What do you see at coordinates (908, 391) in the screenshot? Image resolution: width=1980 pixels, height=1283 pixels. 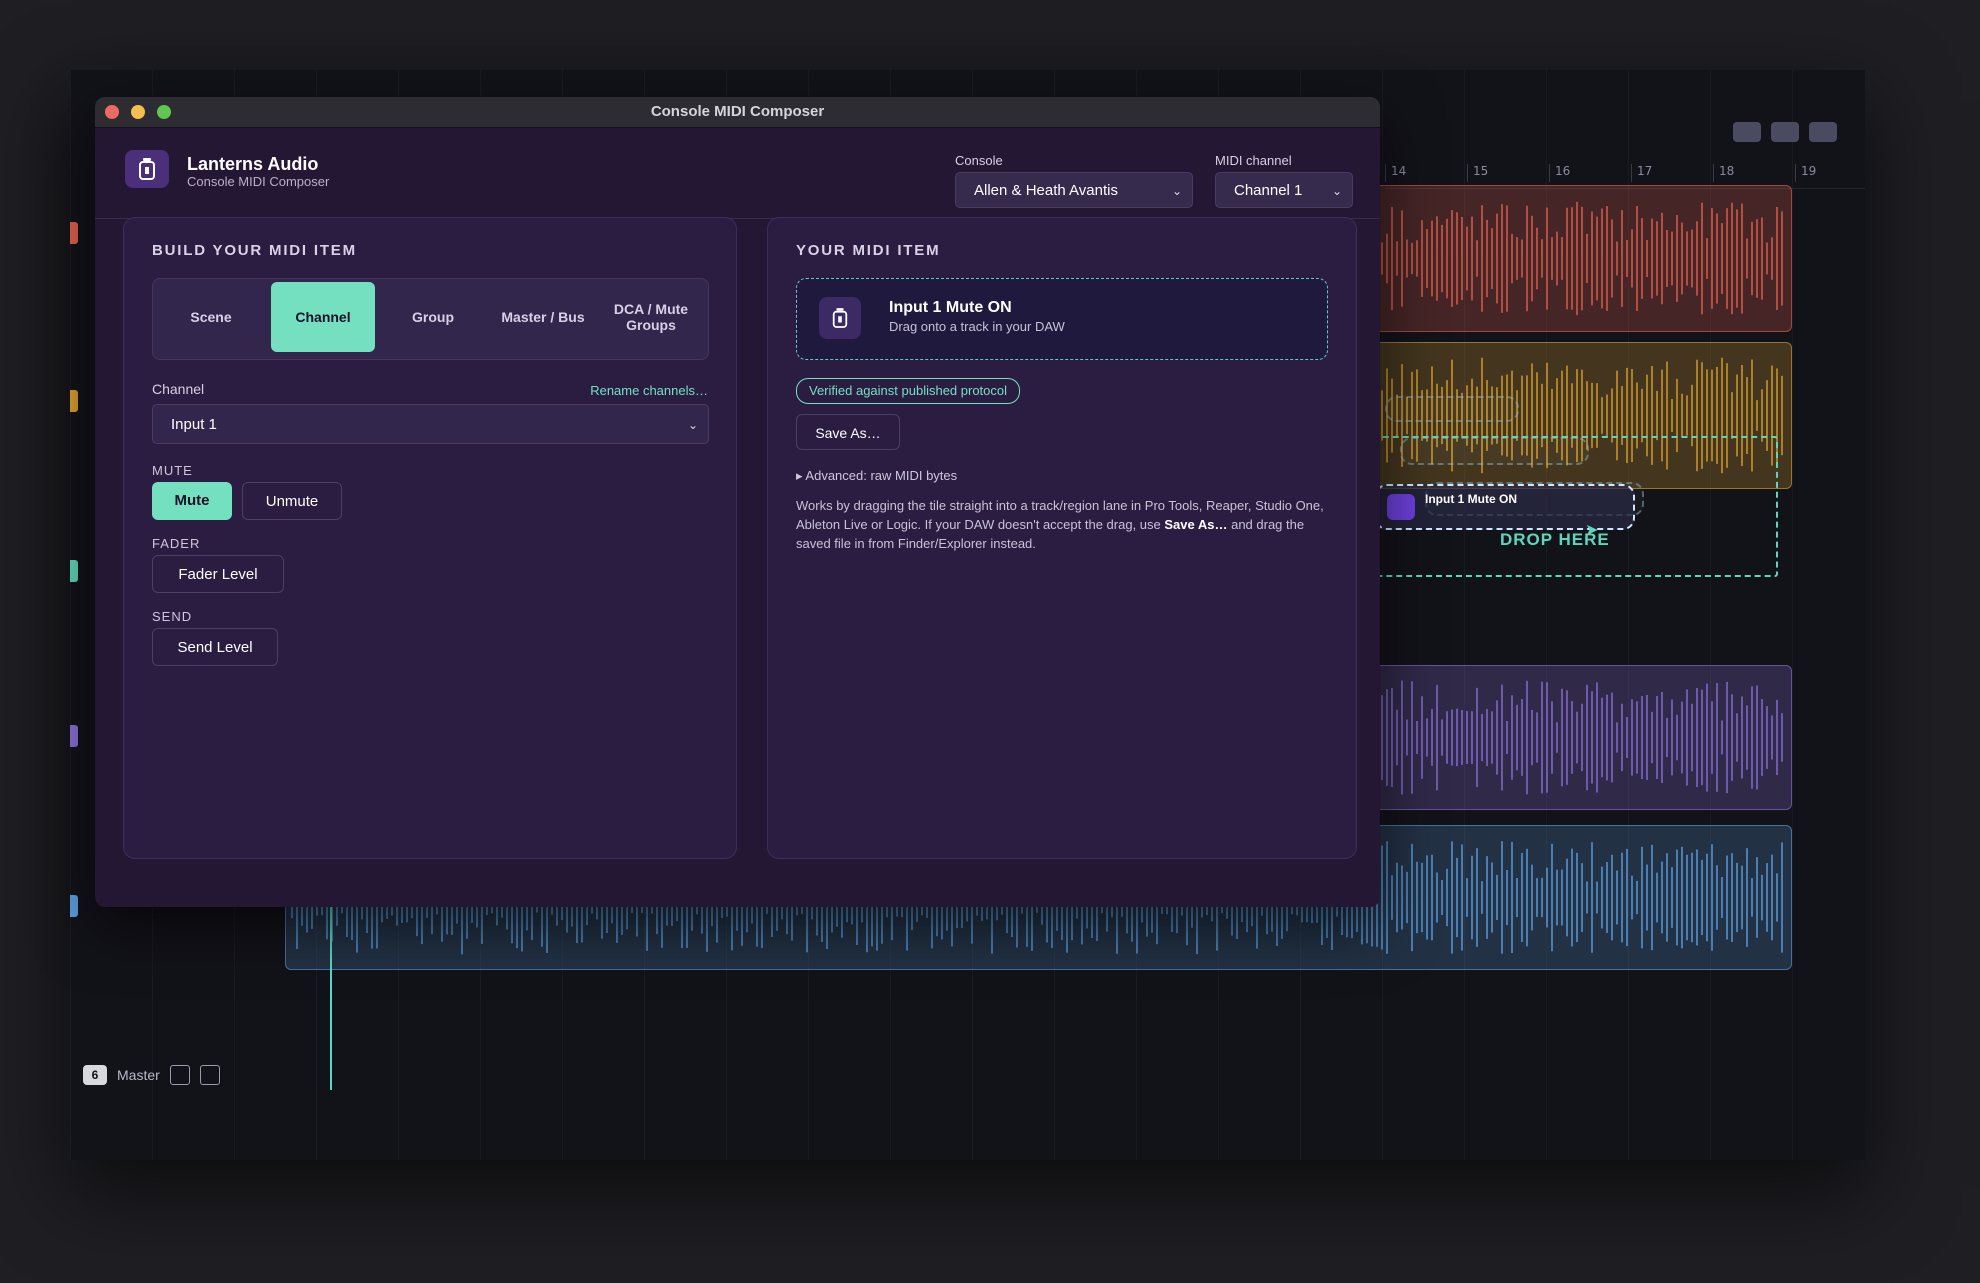 I see `verified-badge: Verified against published protocol` at bounding box center [908, 391].